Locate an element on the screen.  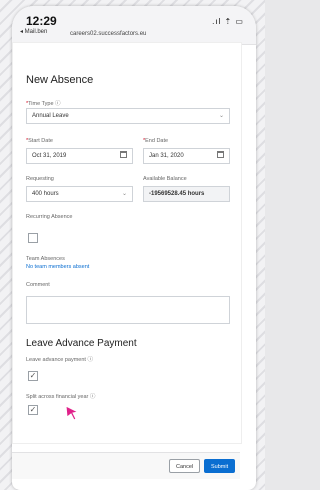
end-date-label: *End Date is located at coordinates (156, 141).